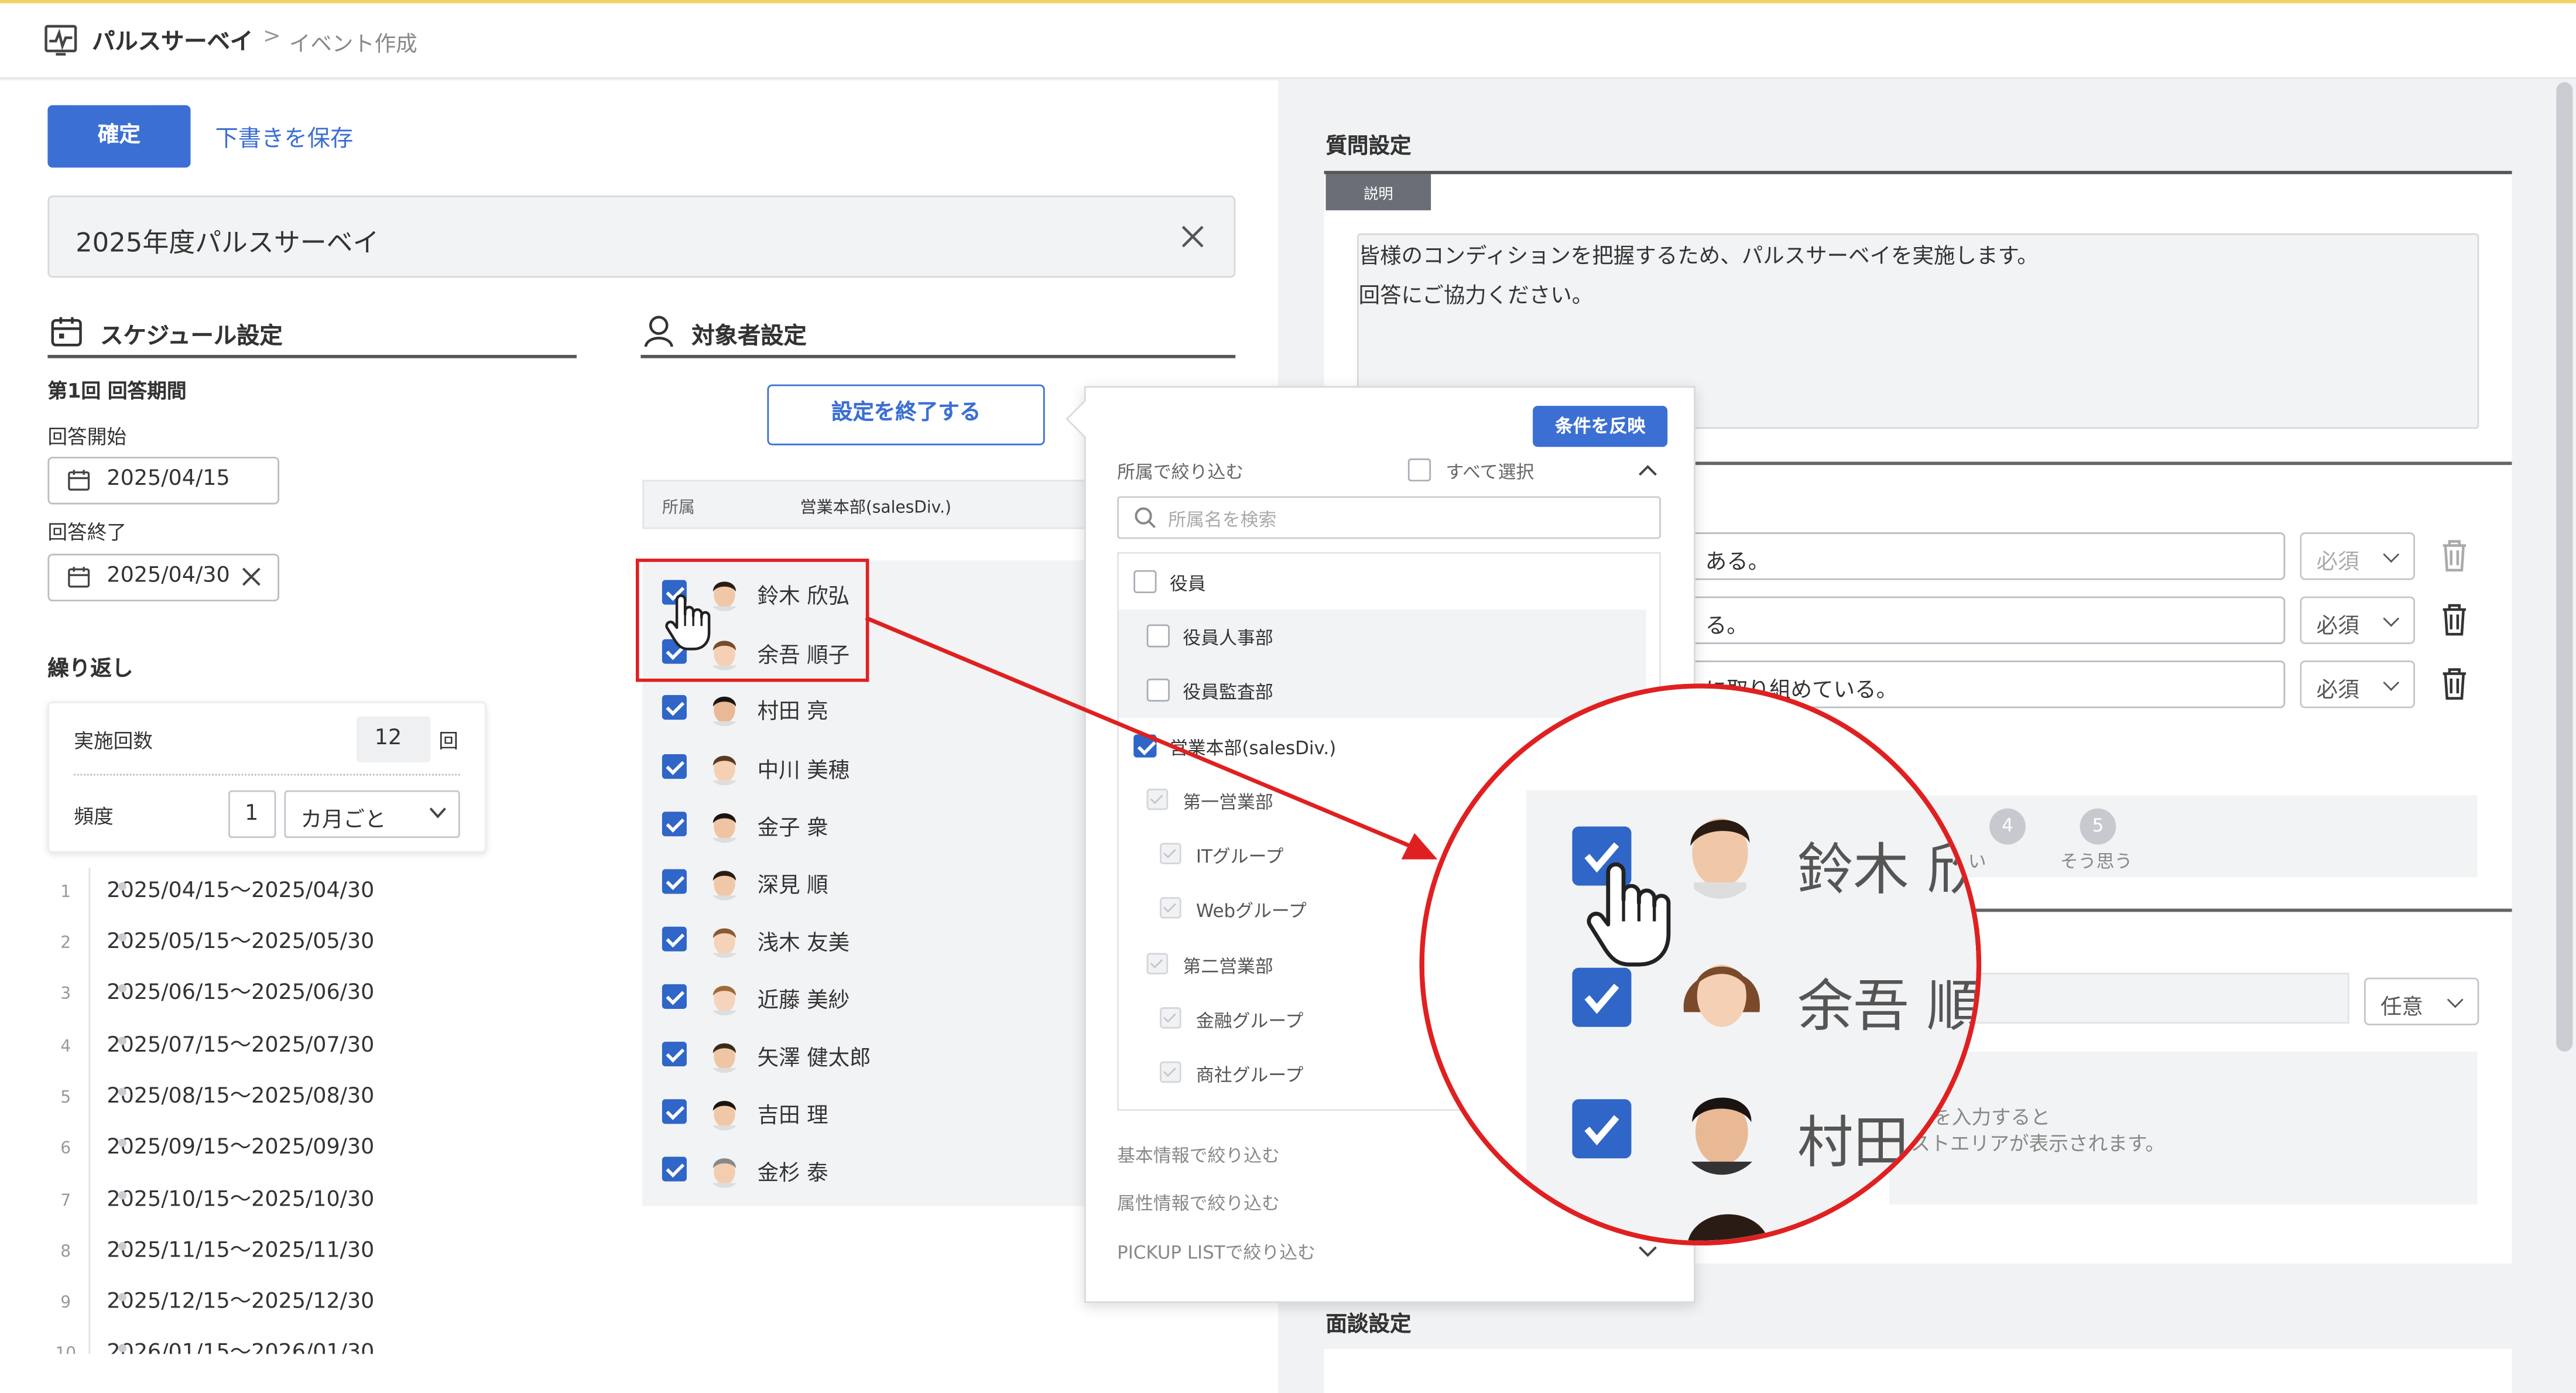 The image size is (2576, 1393). Describe the element at coordinates (1726, 626) in the screenshot. I see `question-text-2: る。` at that location.